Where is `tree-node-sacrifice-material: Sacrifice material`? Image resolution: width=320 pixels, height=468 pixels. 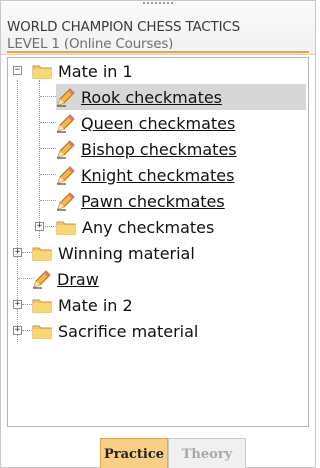
tree-node-sacrifice-material: Sacrifice material is located at coordinates (115, 331).